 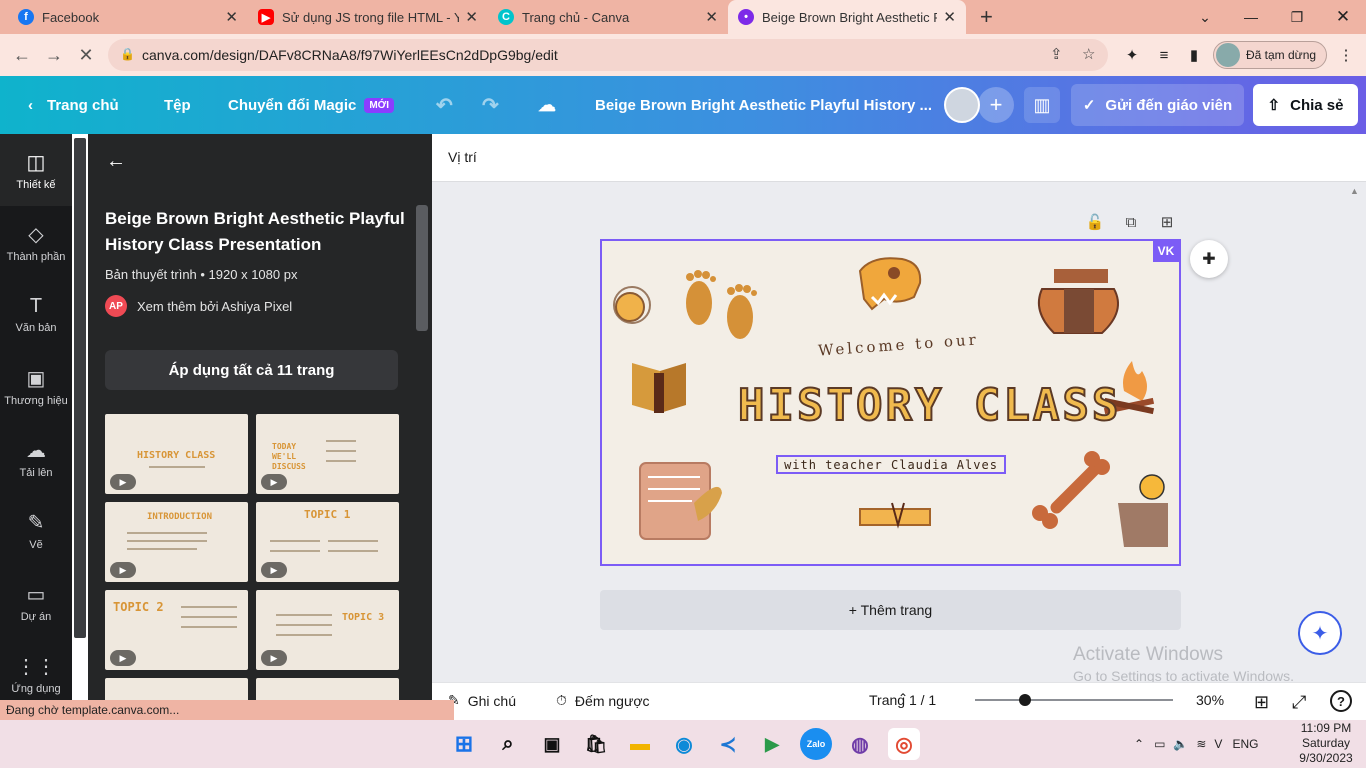 I want to click on battery-icon: ▭, so click(x=1159, y=744).